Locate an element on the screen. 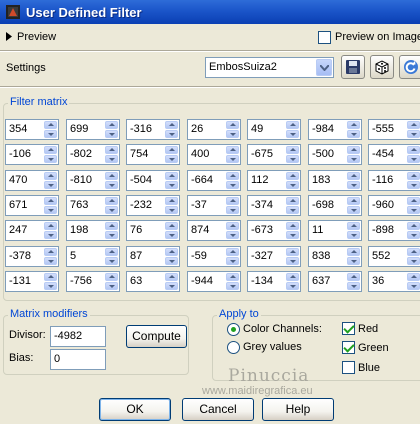  reset-button is located at coordinates (409, 67).